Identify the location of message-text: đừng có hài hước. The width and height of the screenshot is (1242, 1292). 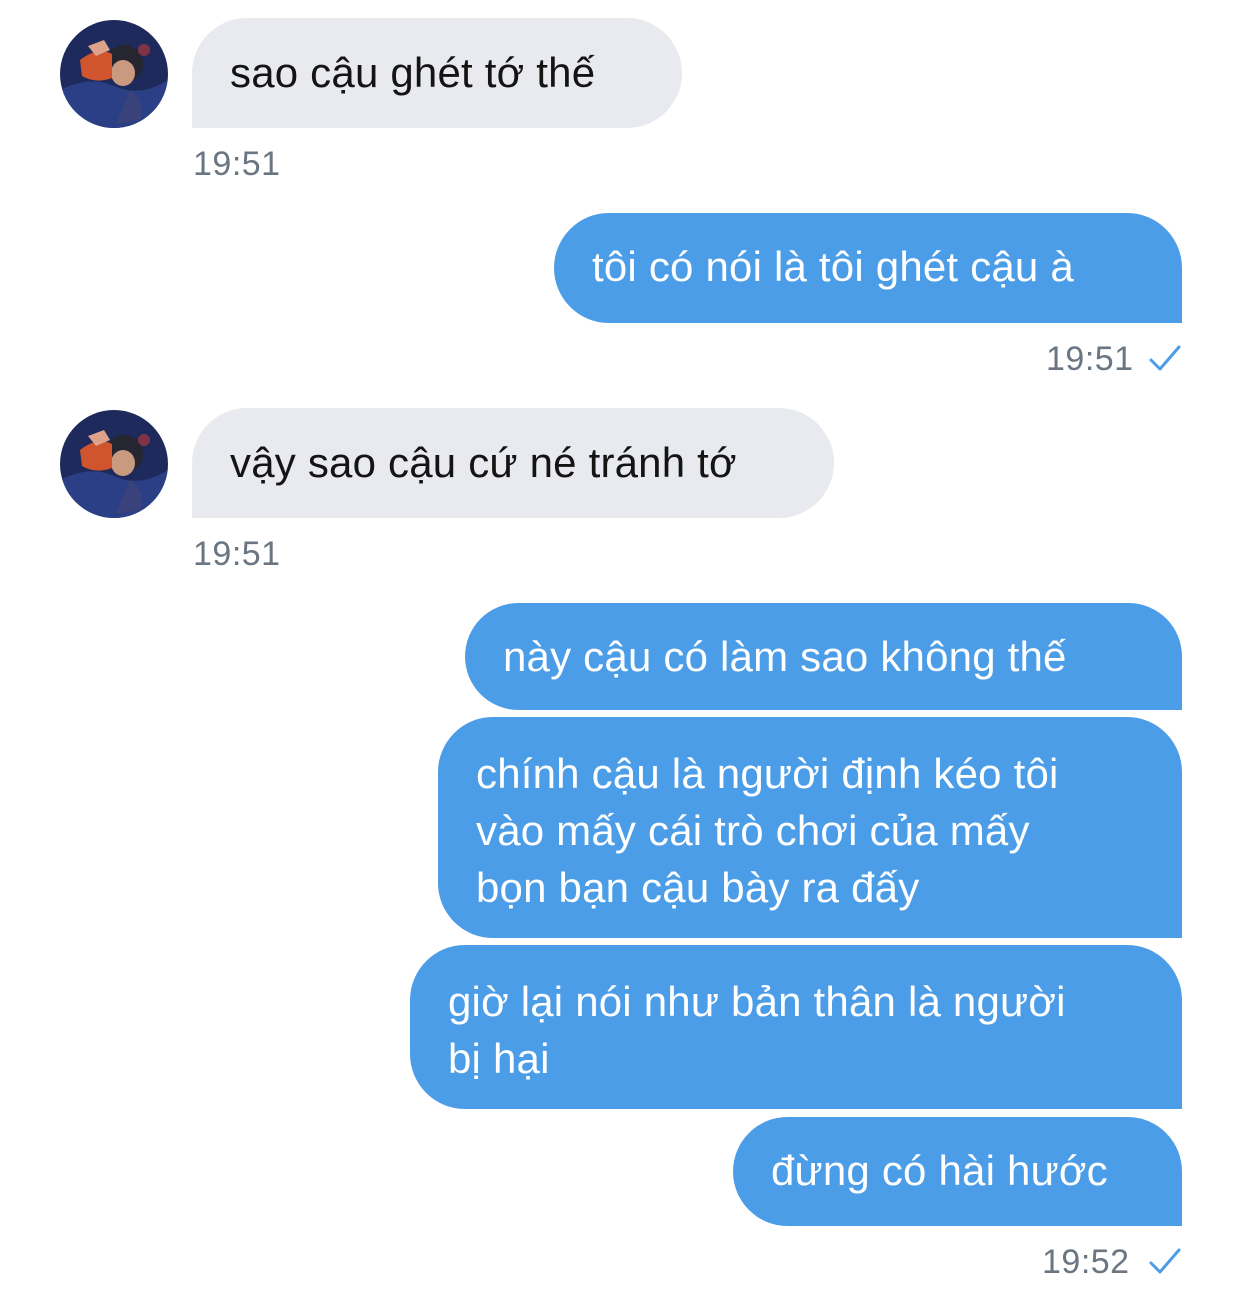
(939, 1170).